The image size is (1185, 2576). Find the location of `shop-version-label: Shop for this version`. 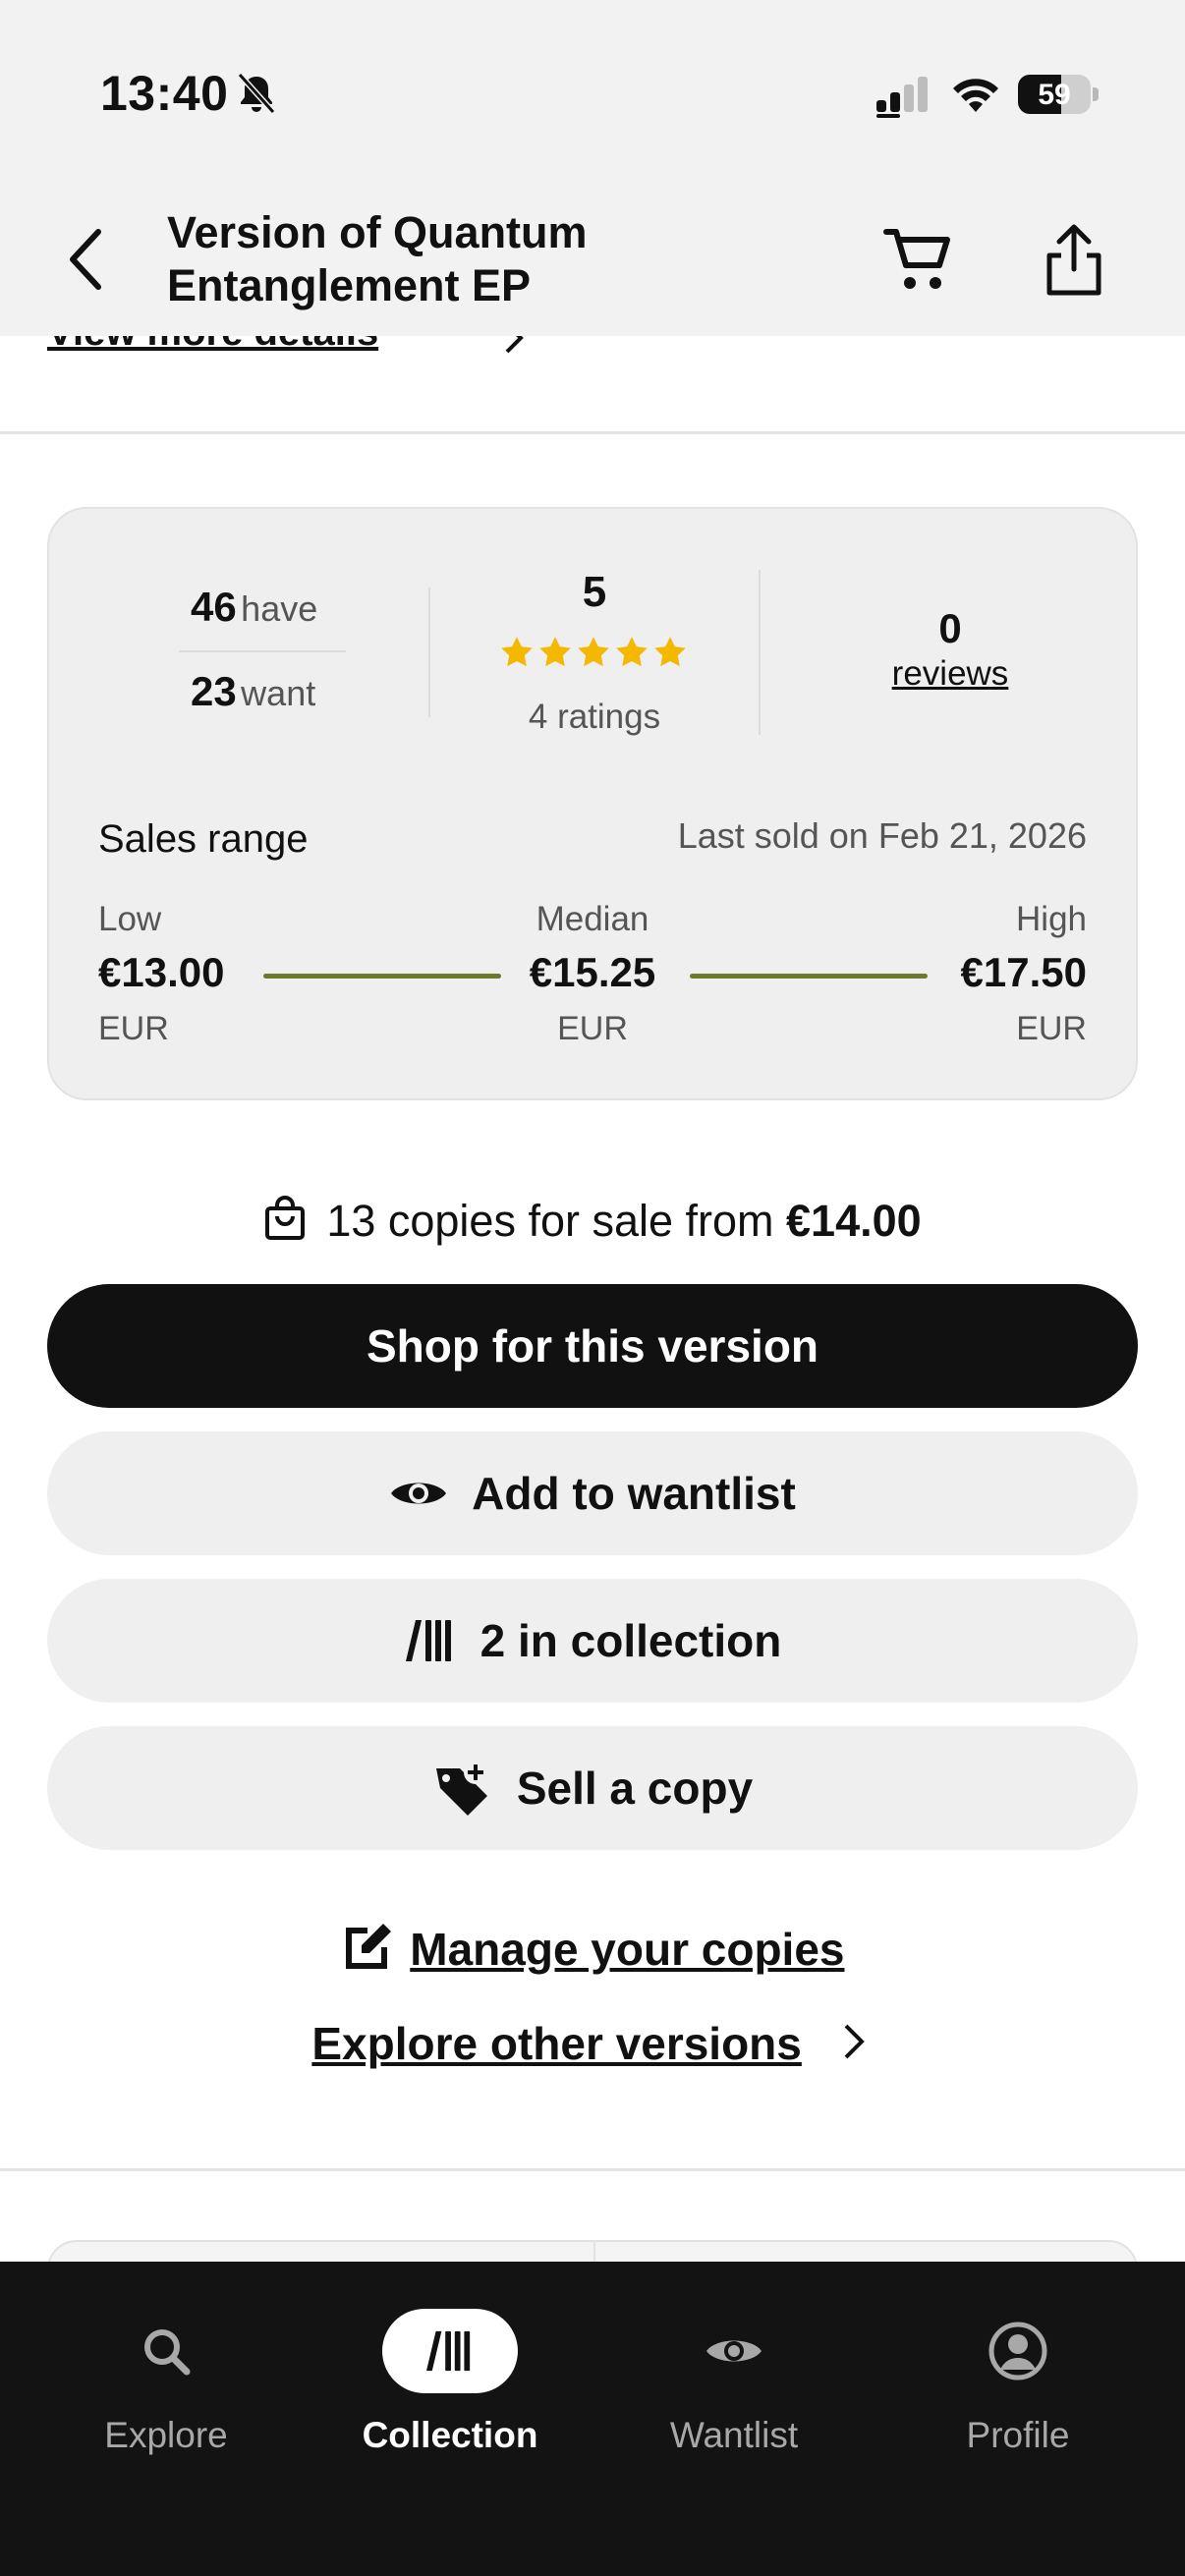

shop-version-label: Shop for this version is located at coordinates (592, 1346).